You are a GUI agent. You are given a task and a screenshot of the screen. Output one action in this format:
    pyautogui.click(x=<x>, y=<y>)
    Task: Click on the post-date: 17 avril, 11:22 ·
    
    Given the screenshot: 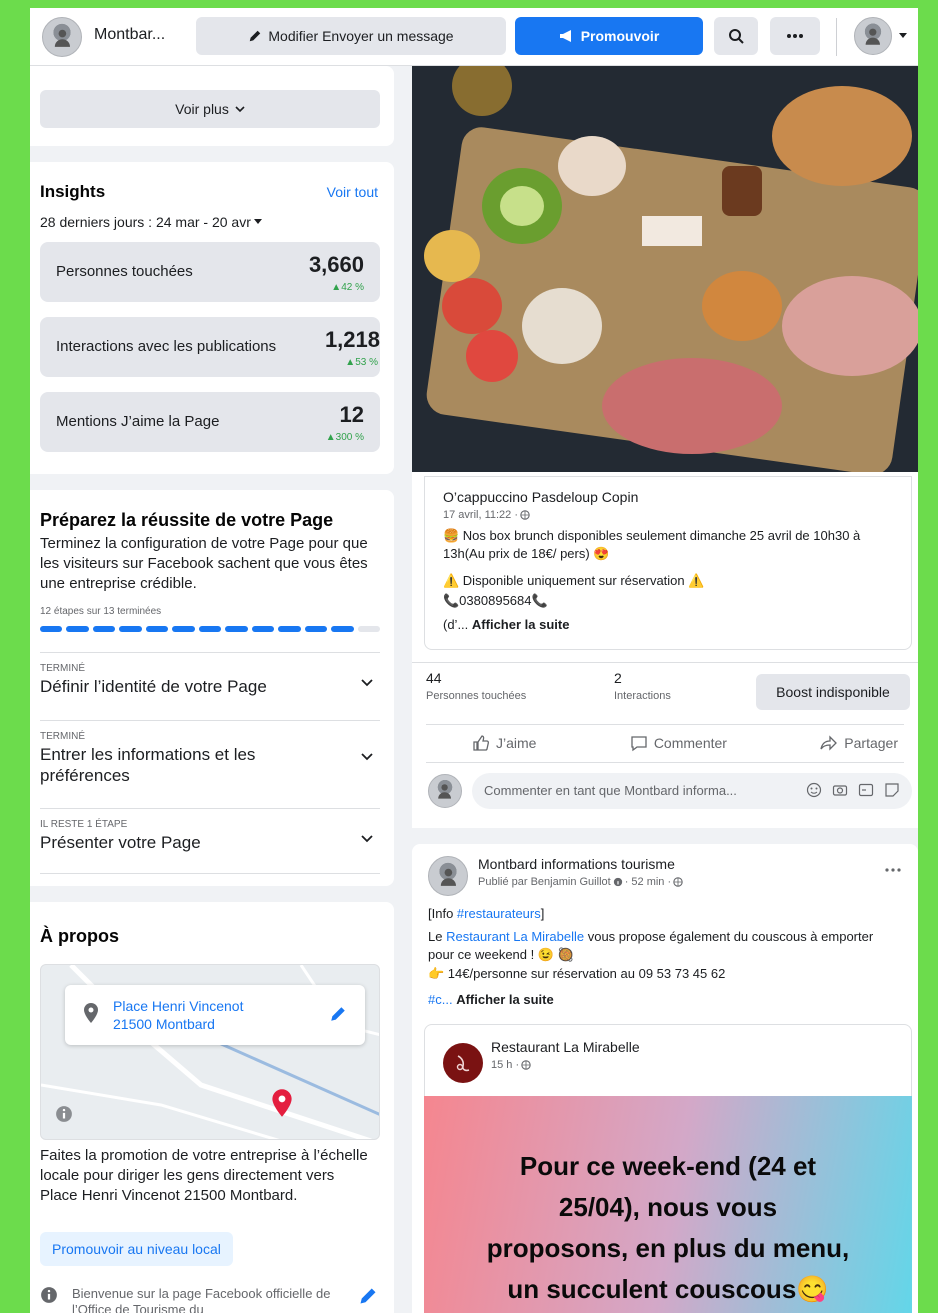 What is the action you would take?
    pyautogui.click(x=480, y=515)
    